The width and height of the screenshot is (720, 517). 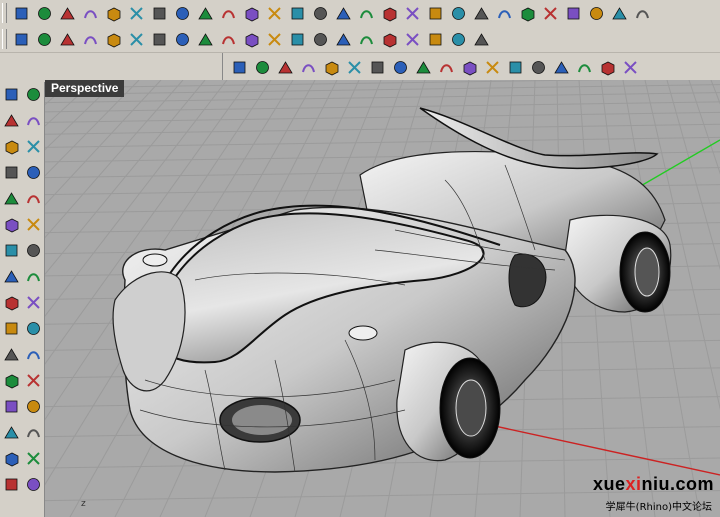 What do you see at coordinates (481, 13) in the screenshot?
I see `osnap-icon` at bounding box center [481, 13].